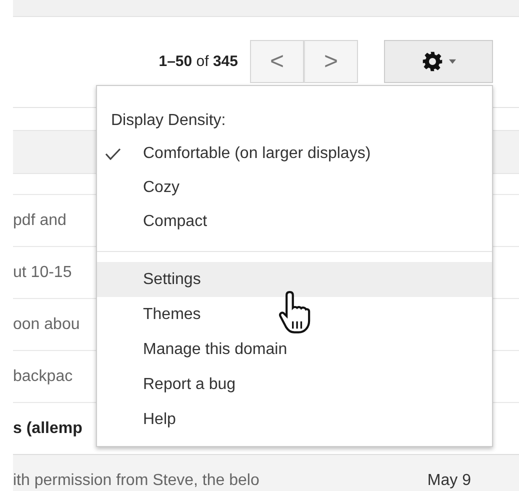 The height and width of the screenshot is (491, 519). I want to click on menu-item: Report a bug, so click(294, 384).